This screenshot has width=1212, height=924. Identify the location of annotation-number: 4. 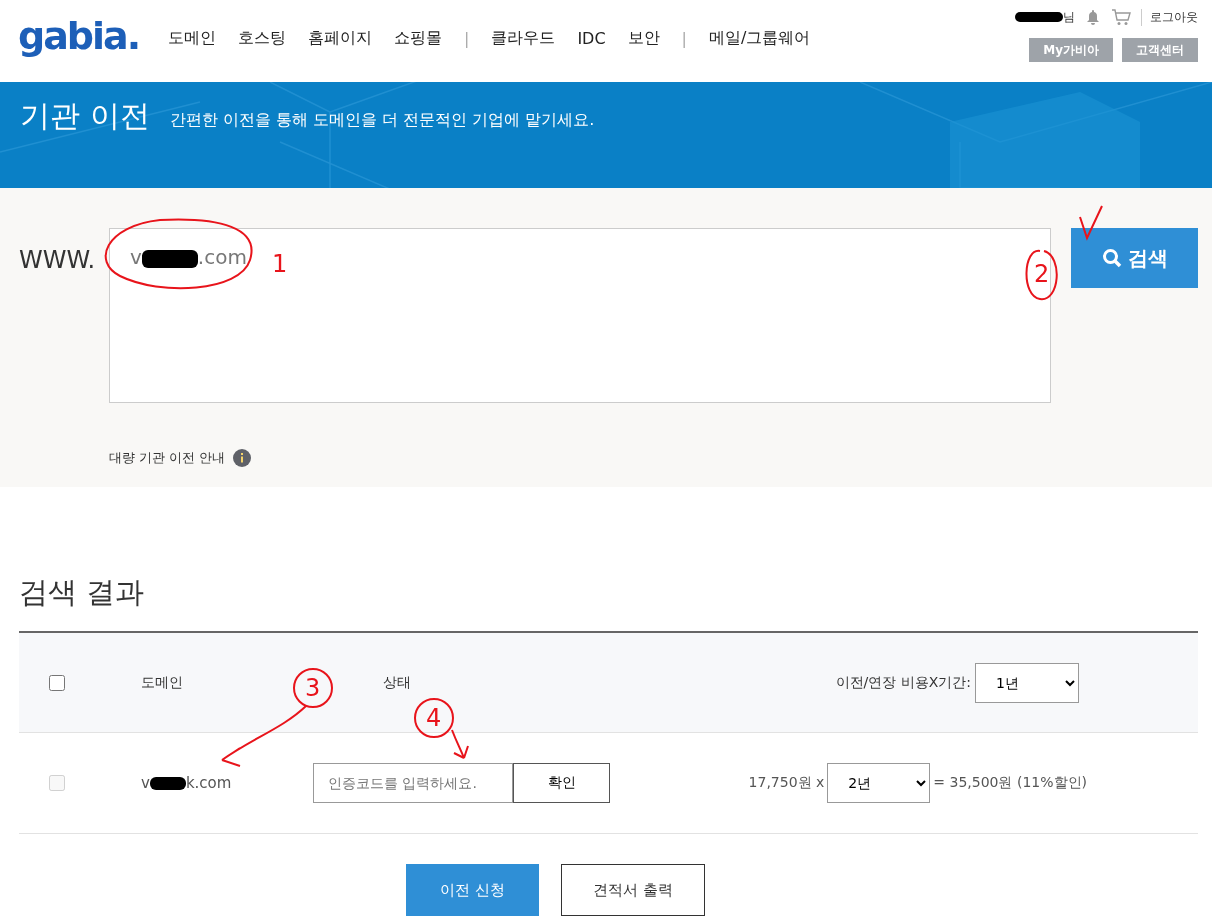
(434, 718).